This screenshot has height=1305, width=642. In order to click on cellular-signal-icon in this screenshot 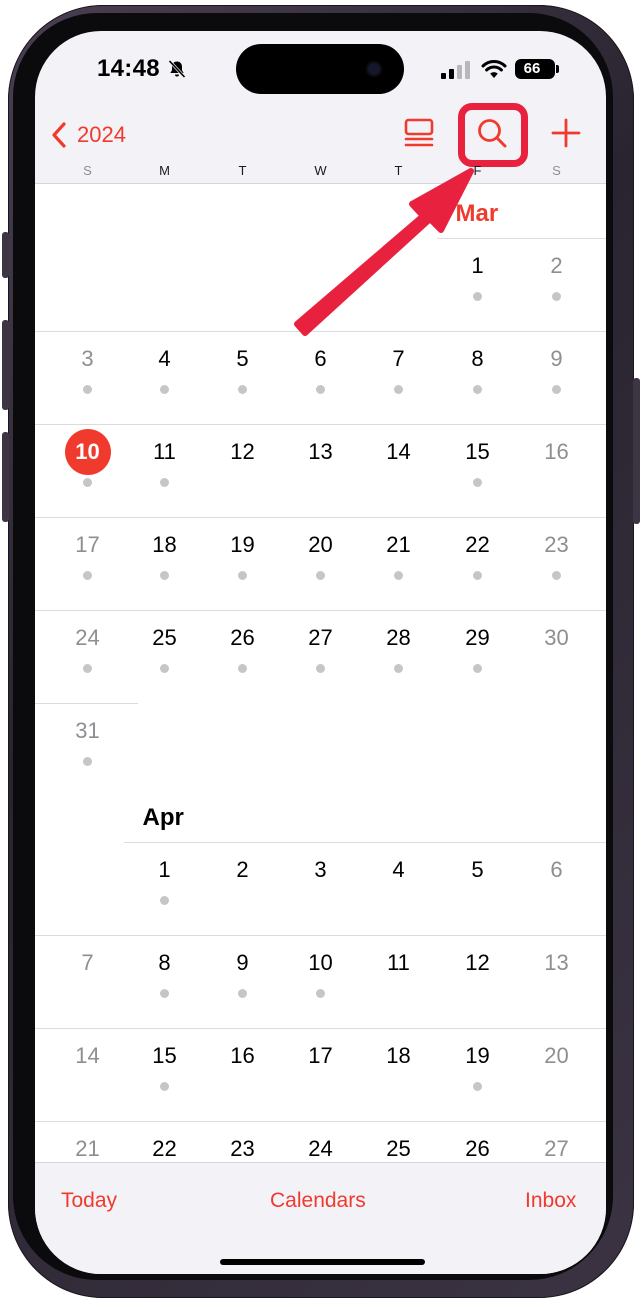, I will do `click(455, 70)`.